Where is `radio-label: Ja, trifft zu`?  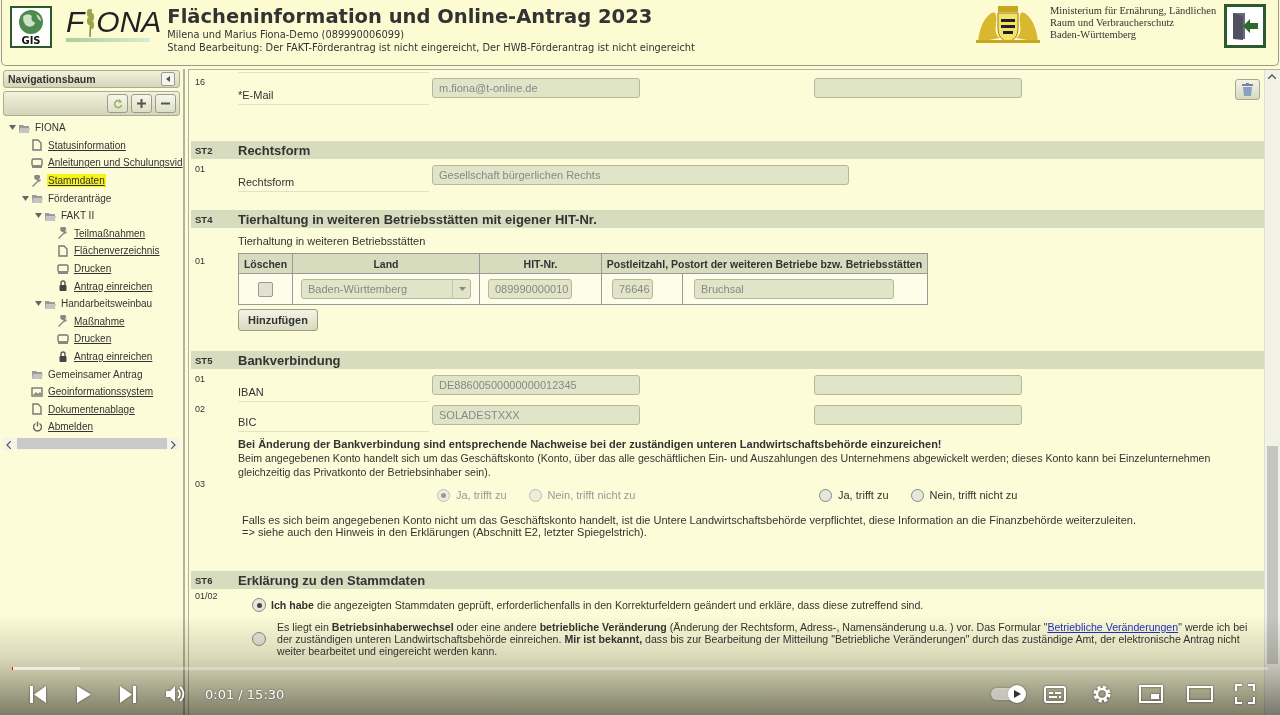
radio-label: Ja, trifft zu is located at coordinates (481, 495).